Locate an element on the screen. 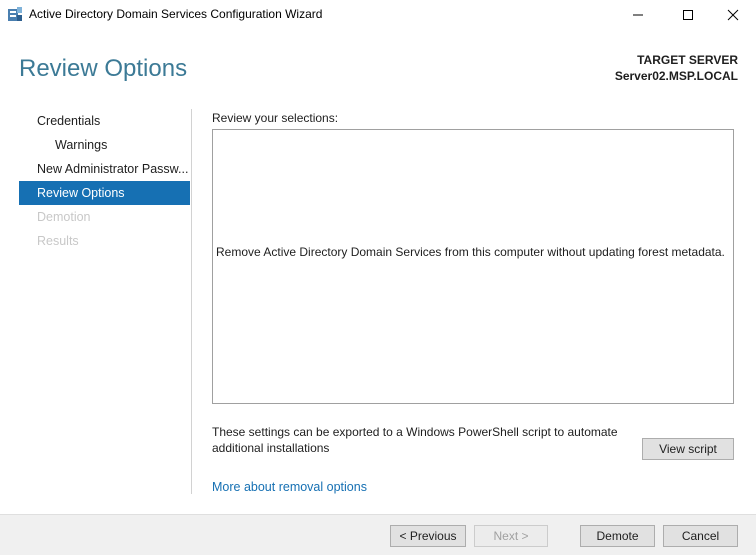  view-script-button: View script is located at coordinates (688, 449).